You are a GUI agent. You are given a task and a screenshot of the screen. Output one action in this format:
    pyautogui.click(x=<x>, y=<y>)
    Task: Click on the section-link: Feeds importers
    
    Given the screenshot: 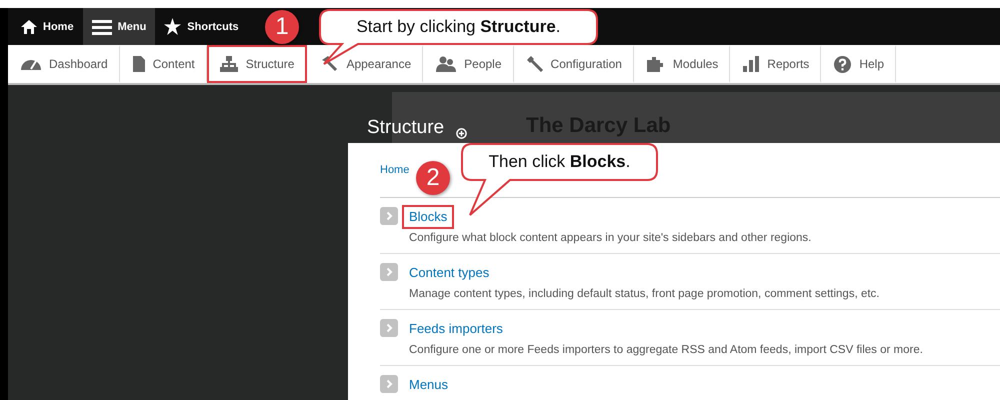 What is the action you would take?
    pyautogui.click(x=456, y=329)
    